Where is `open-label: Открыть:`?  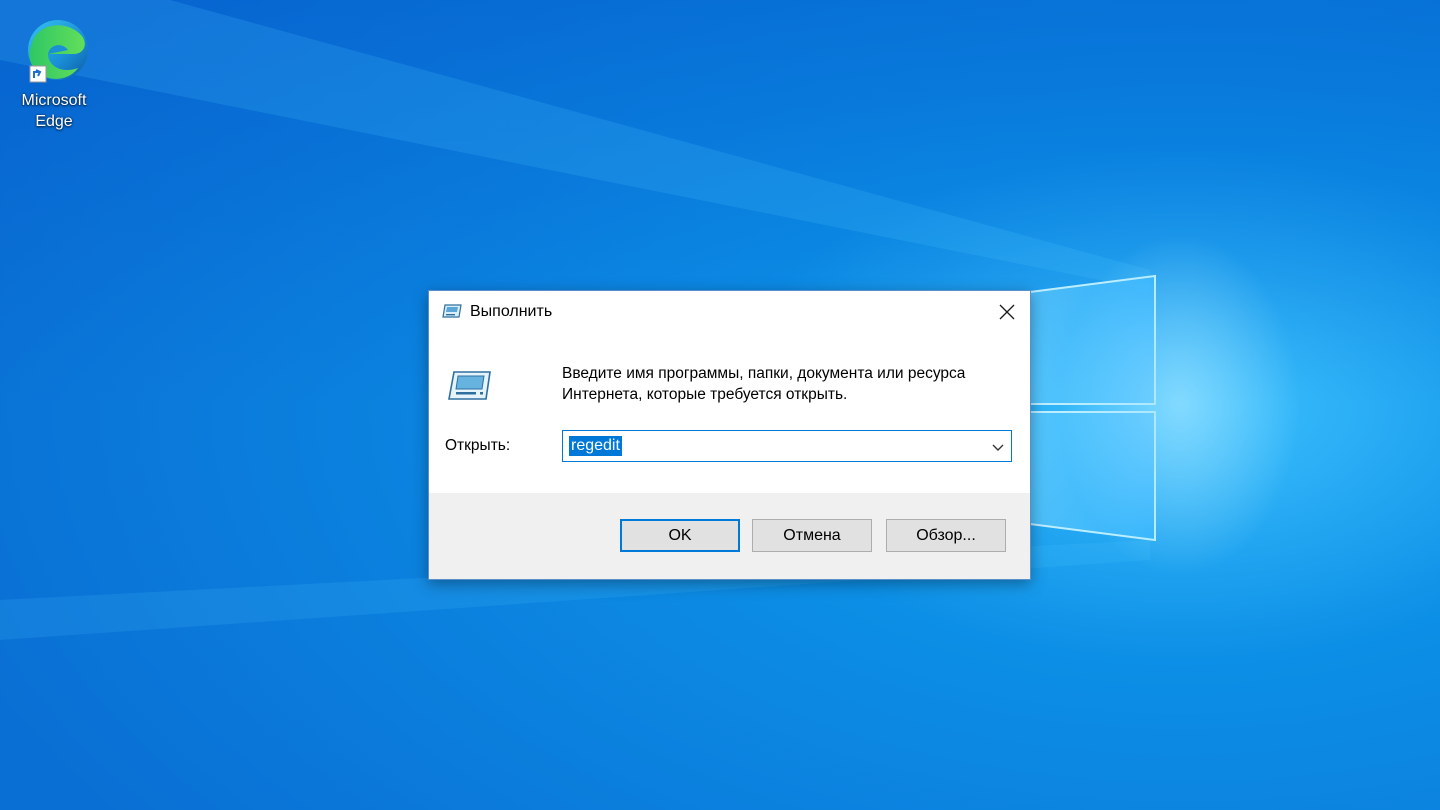
open-label: Открыть: is located at coordinates (478, 445).